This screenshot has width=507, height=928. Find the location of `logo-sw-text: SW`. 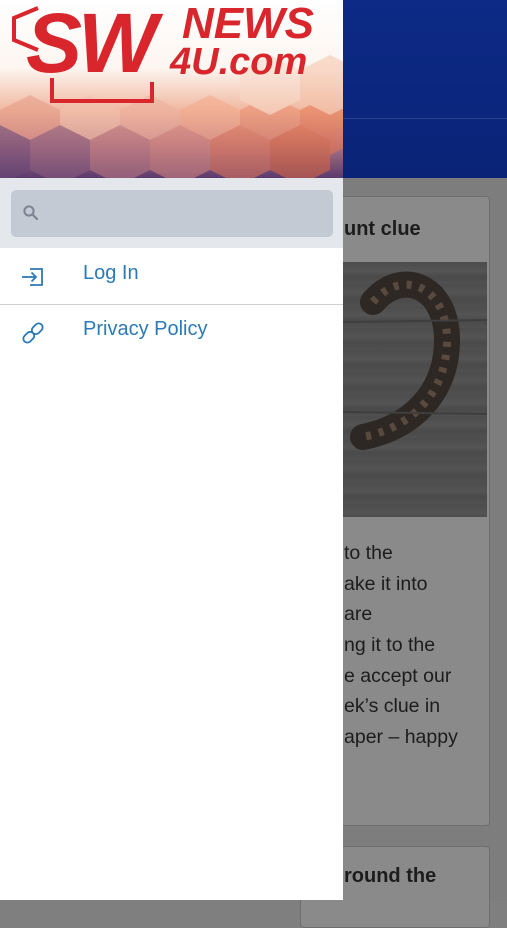

logo-sw-text: SW is located at coordinates (95, 45).